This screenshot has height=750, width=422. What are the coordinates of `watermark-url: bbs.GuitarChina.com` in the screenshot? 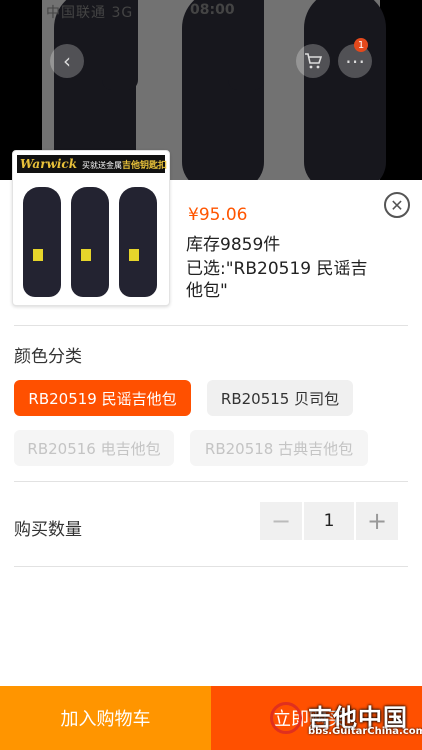 It's located at (365, 731).